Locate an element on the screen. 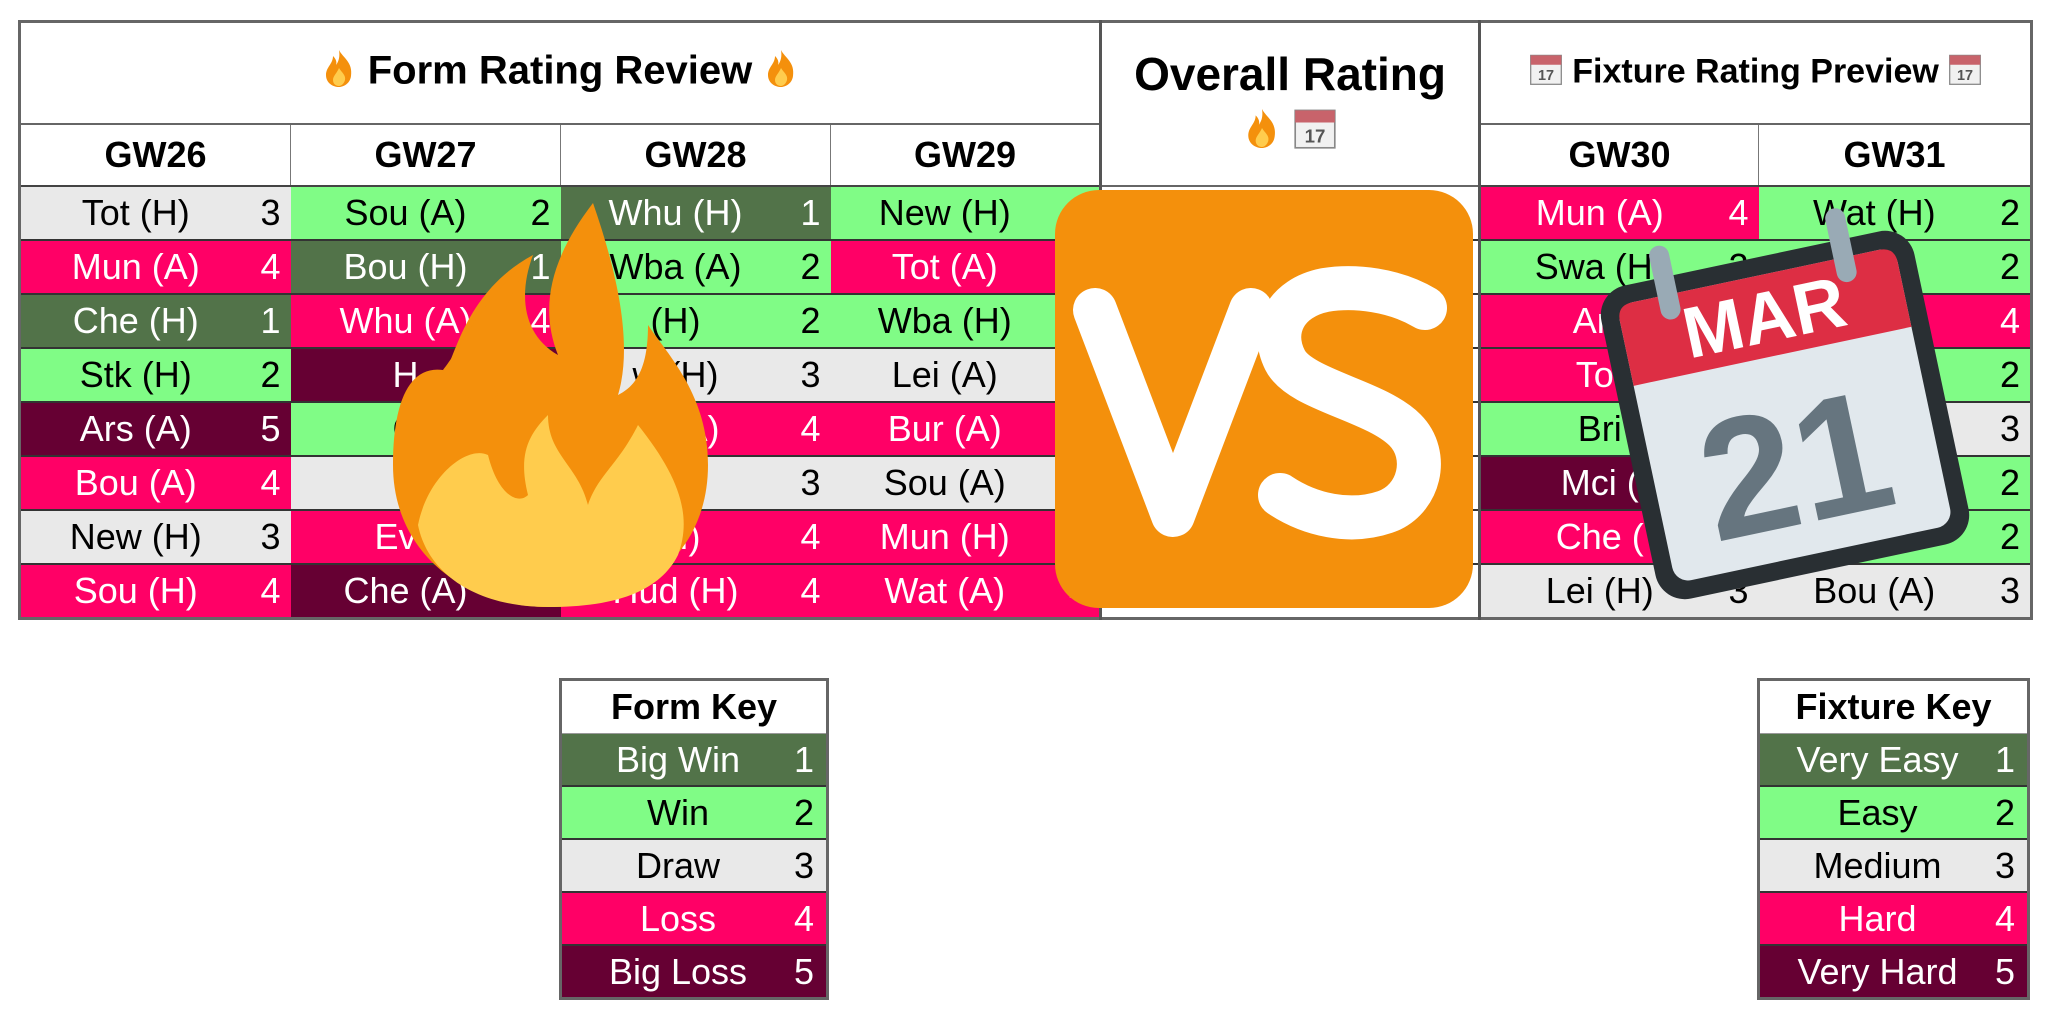  key-label: Easy is located at coordinates (1877, 812).